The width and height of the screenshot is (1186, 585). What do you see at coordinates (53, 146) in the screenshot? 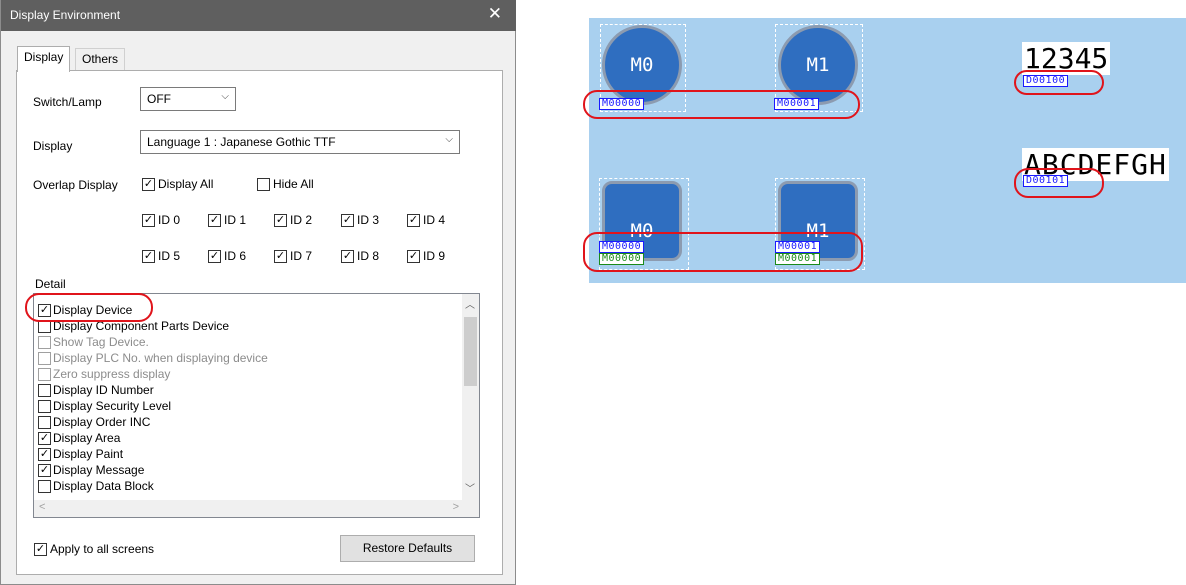
I see `display-label: Display` at bounding box center [53, 146].